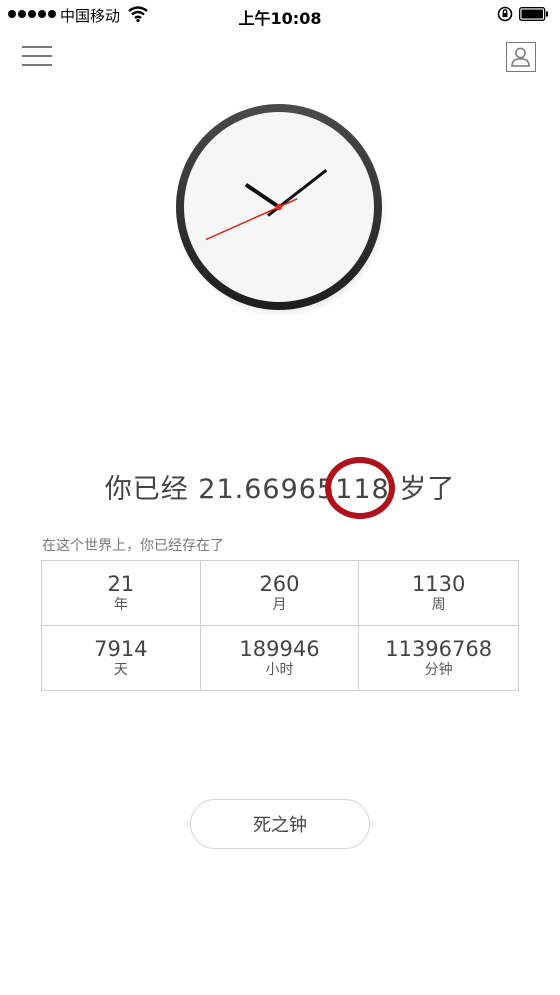 Image resolution: width=560 pixels, height=995 pixels. I want to click on stat-hours: 189946 小时, so click(280, 657).